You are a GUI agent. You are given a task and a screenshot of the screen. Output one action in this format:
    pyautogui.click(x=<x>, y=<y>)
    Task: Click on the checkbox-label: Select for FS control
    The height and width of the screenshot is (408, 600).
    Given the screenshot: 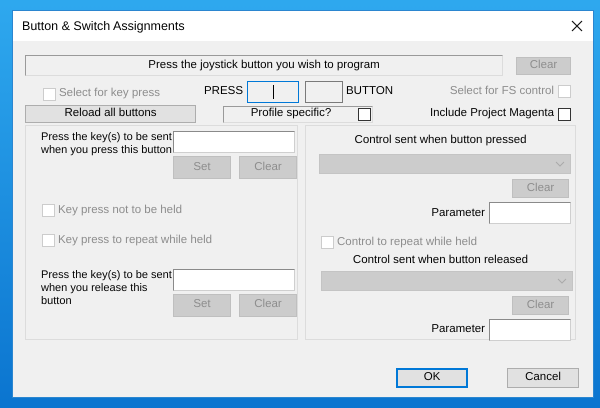 What is the action you would take?
    pyautogui.click(x=502, y=91)
    